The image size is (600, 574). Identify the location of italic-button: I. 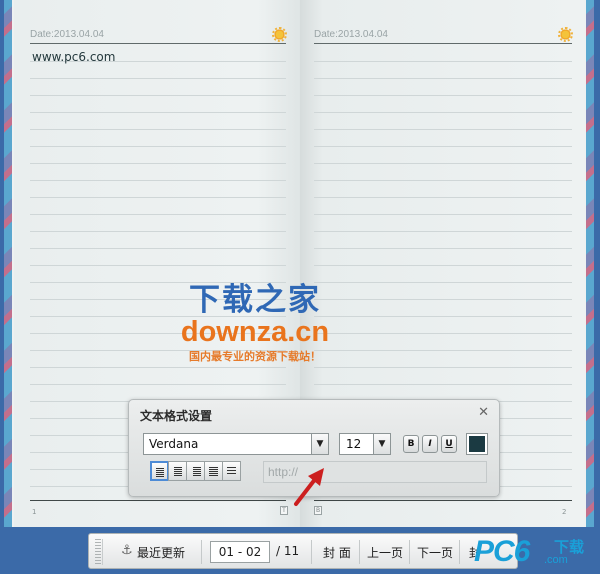
(430, 444).